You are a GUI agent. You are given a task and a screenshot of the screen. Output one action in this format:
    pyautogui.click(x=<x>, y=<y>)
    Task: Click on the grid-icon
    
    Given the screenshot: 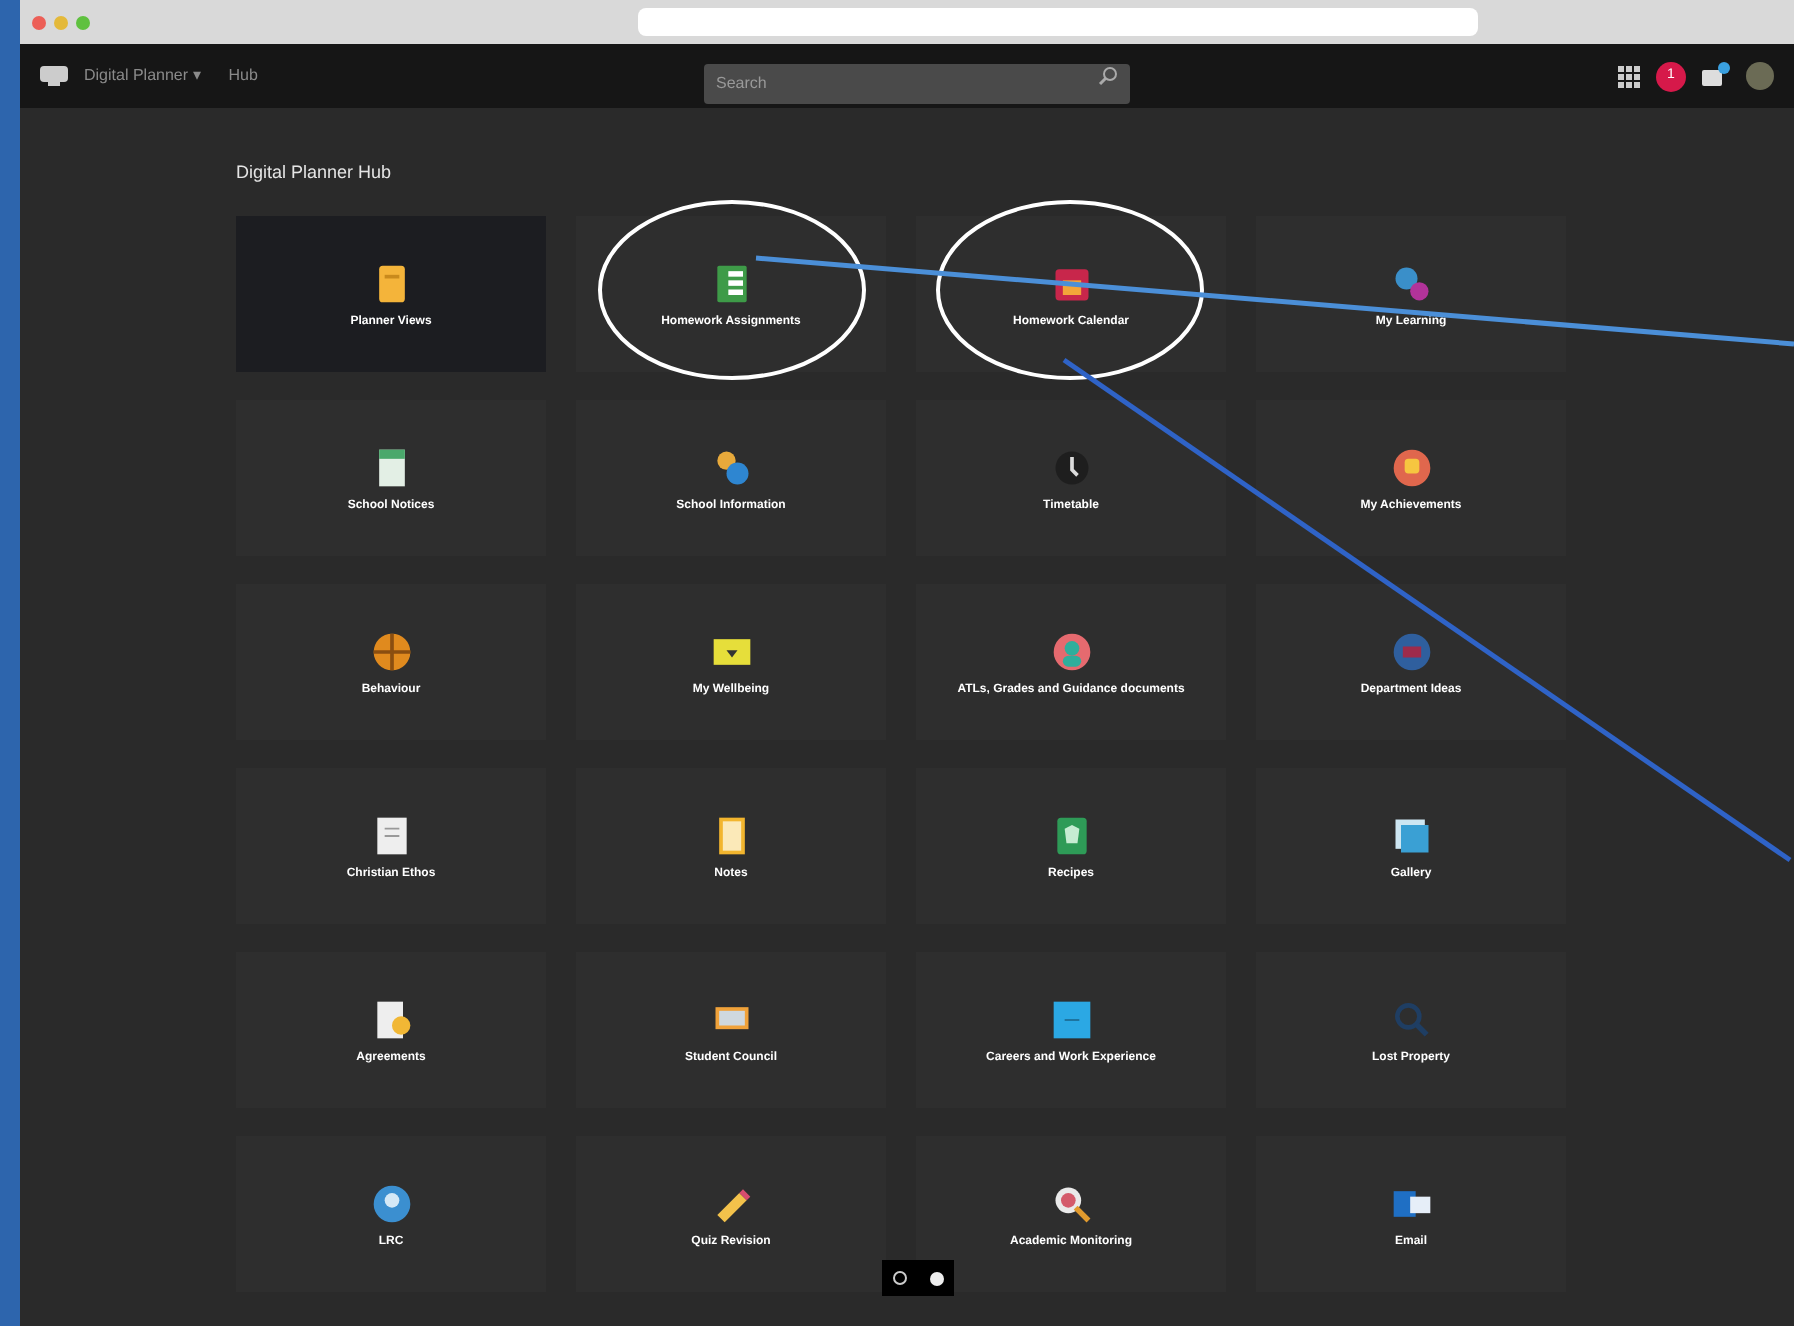 What is the action you would take?
    pyautogui.click(x=1629, y=76)
    